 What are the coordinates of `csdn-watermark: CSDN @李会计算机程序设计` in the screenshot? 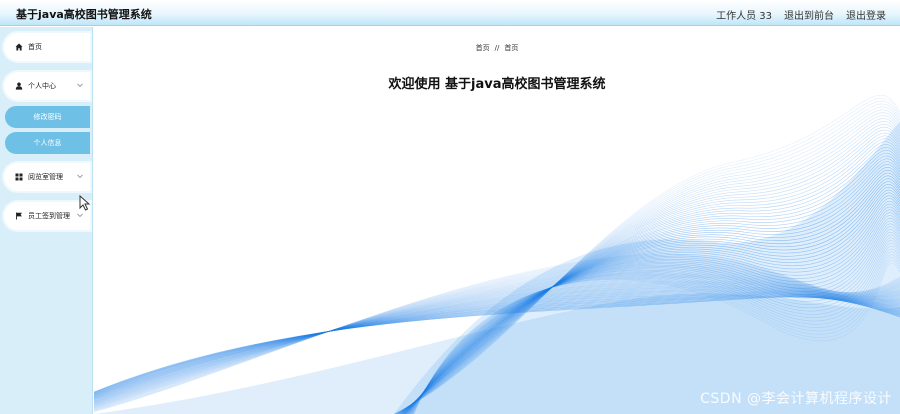 It's located at (796, 399).